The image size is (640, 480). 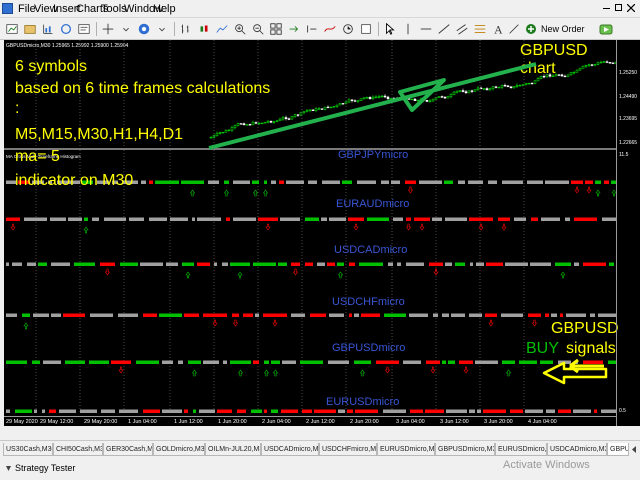 I want to click on fibonacci-icon, so click(x=480, y=29).